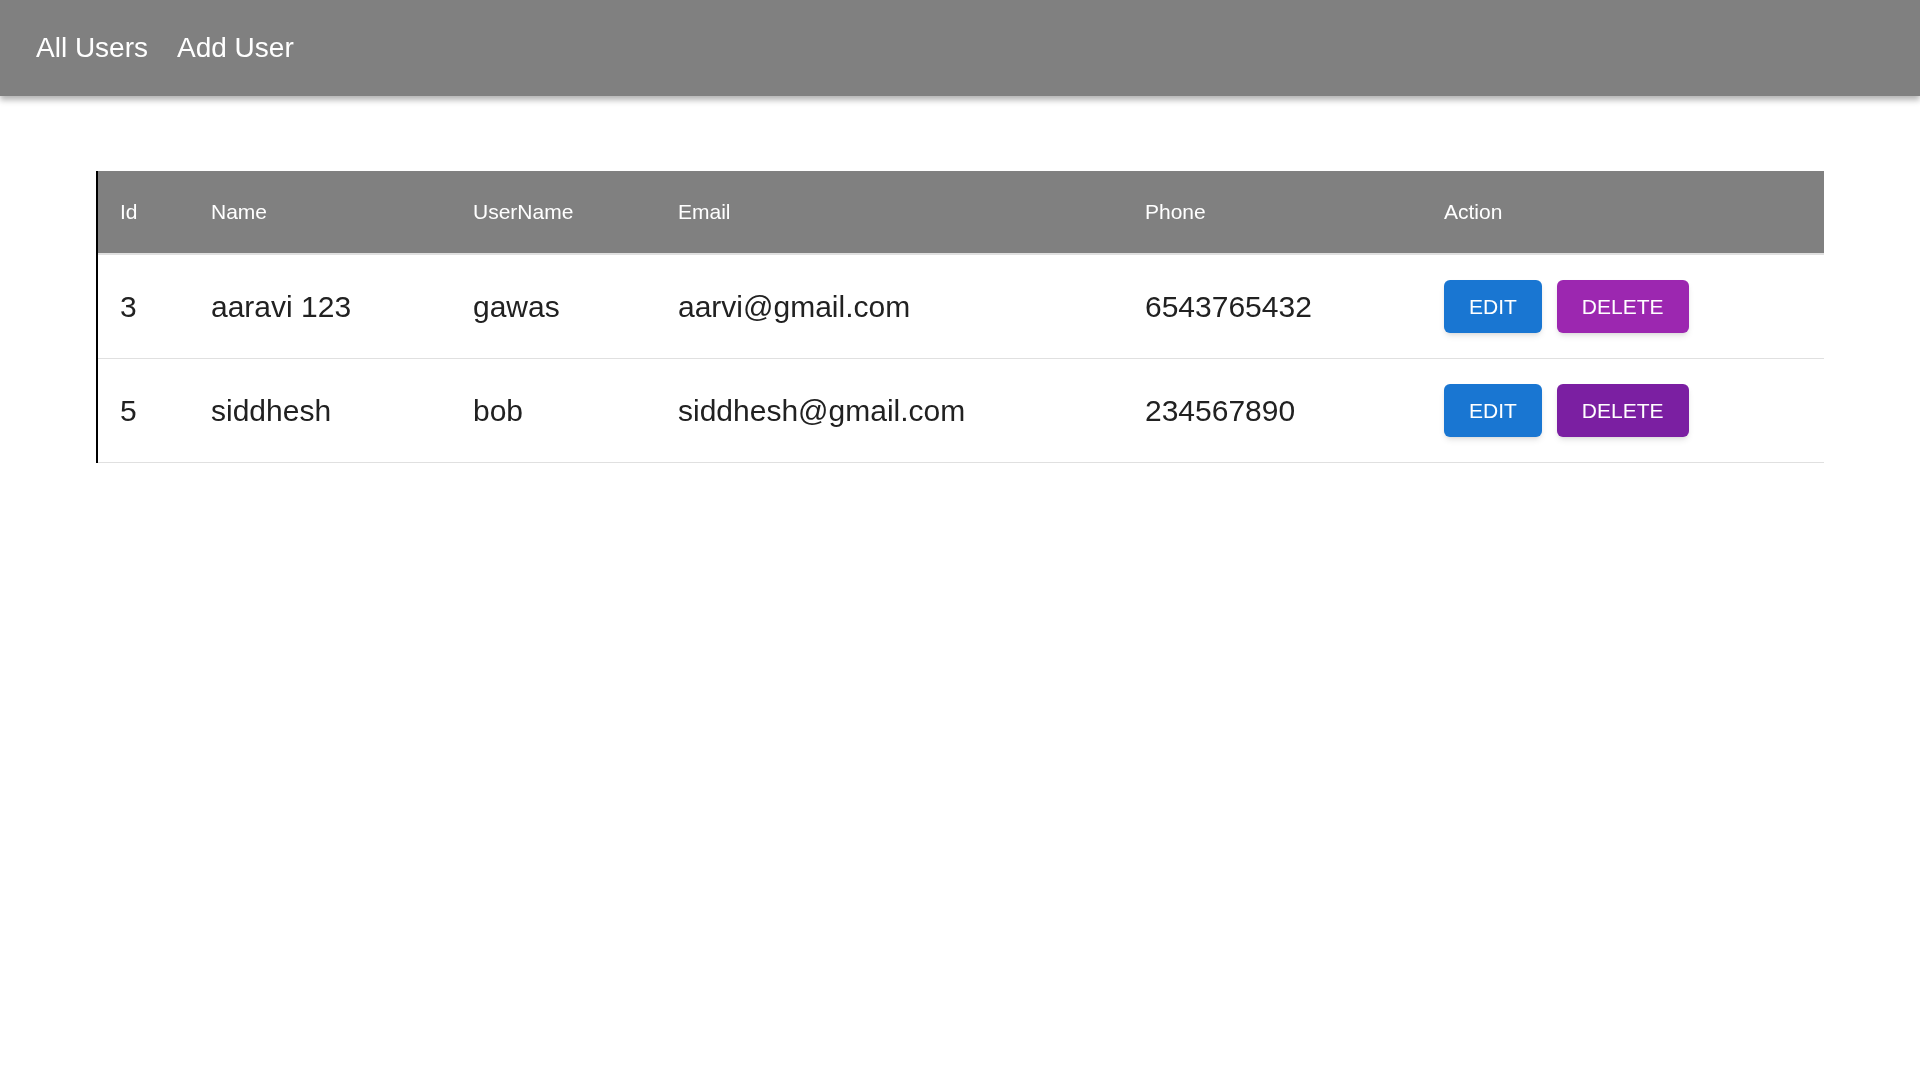  I want to click on table-cell: 234567890, so click(1220, 410).